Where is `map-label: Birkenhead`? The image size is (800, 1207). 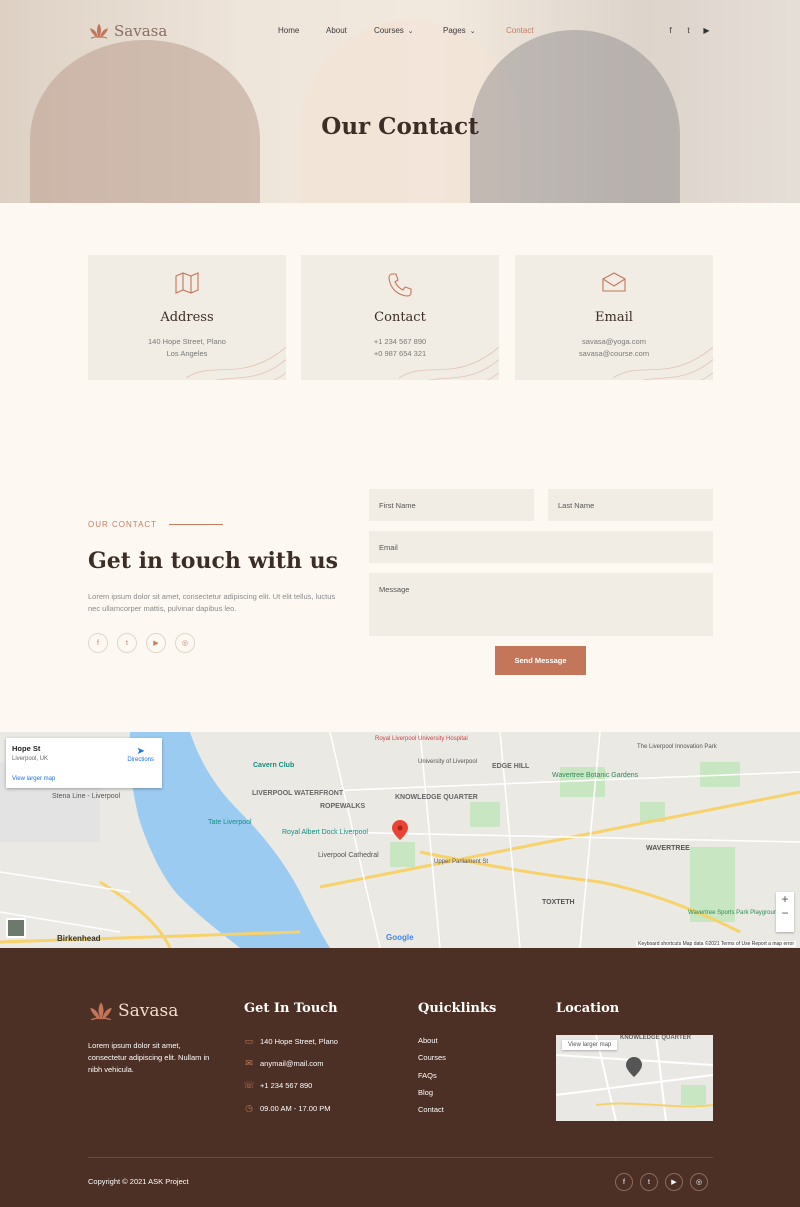 map-label: Birkenhead is located at coordinates (79, 938).